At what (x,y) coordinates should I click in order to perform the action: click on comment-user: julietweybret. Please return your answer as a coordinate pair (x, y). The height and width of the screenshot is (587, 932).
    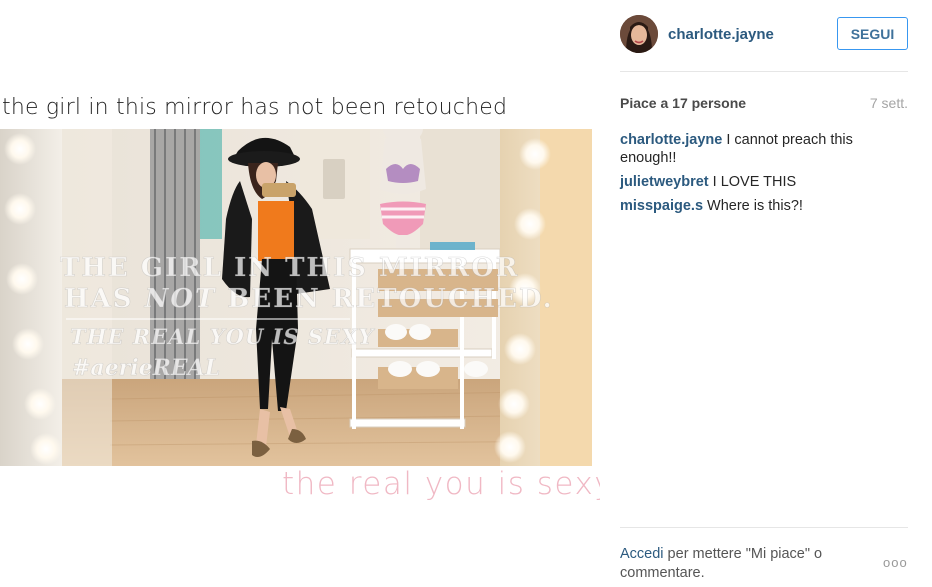
    Looking at the image, I should click on (664, 182).